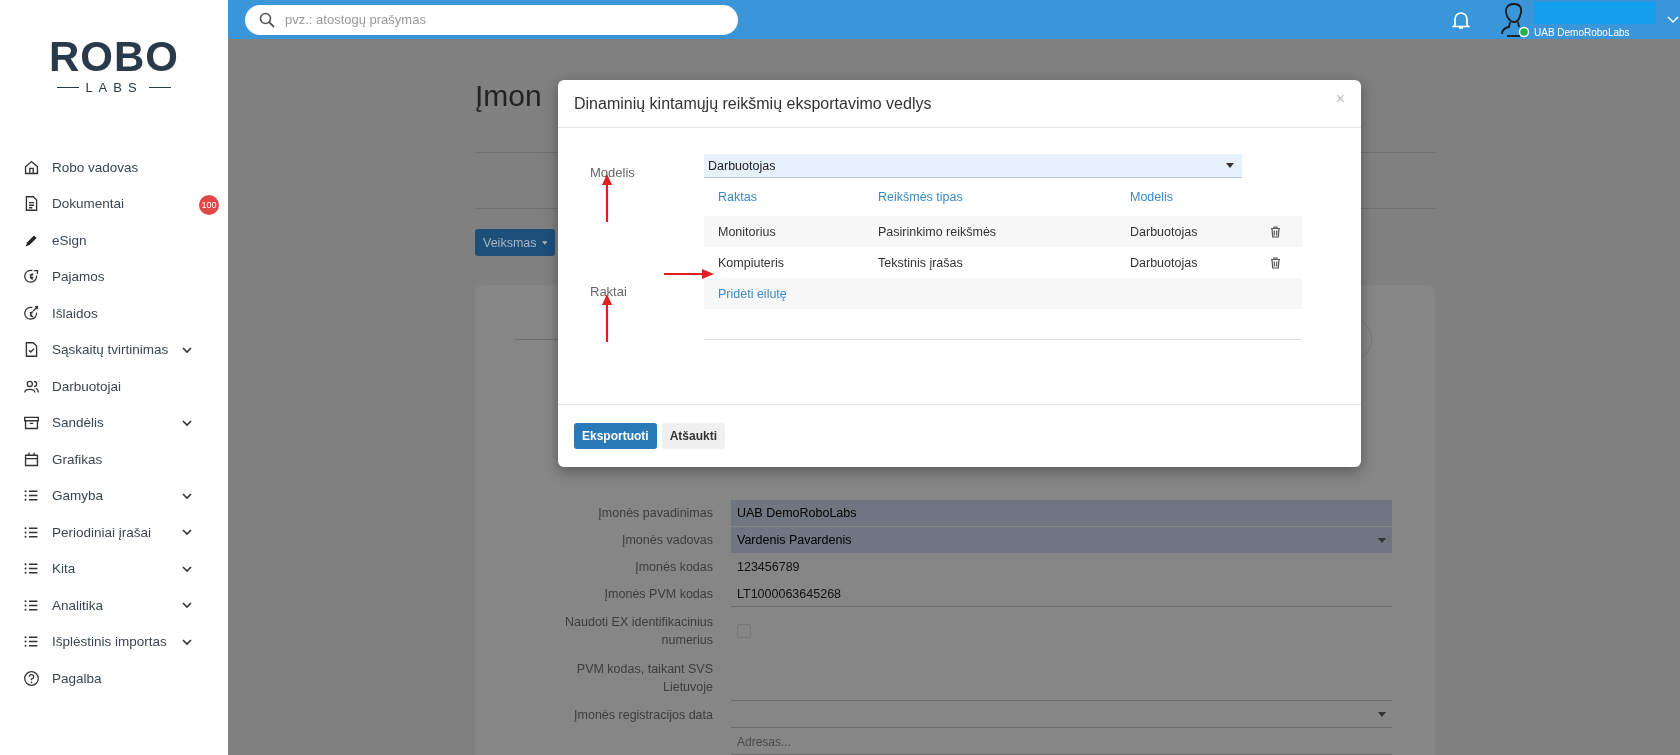 This screenshot has height=755, width=1680. Describe the element at coordinates (644, 678) in the screenshot. I see `field-label: PVM kodas, taikant SVS Lietuvoje` at that location.